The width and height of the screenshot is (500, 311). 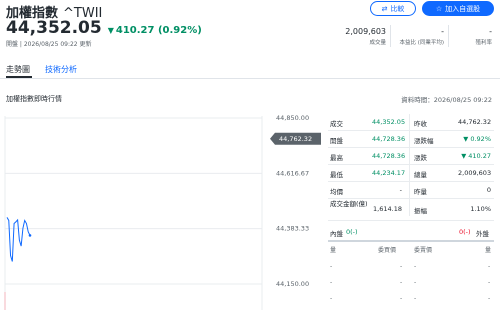 I want to click on quote-label: 最低, so click(x=336, y=175).